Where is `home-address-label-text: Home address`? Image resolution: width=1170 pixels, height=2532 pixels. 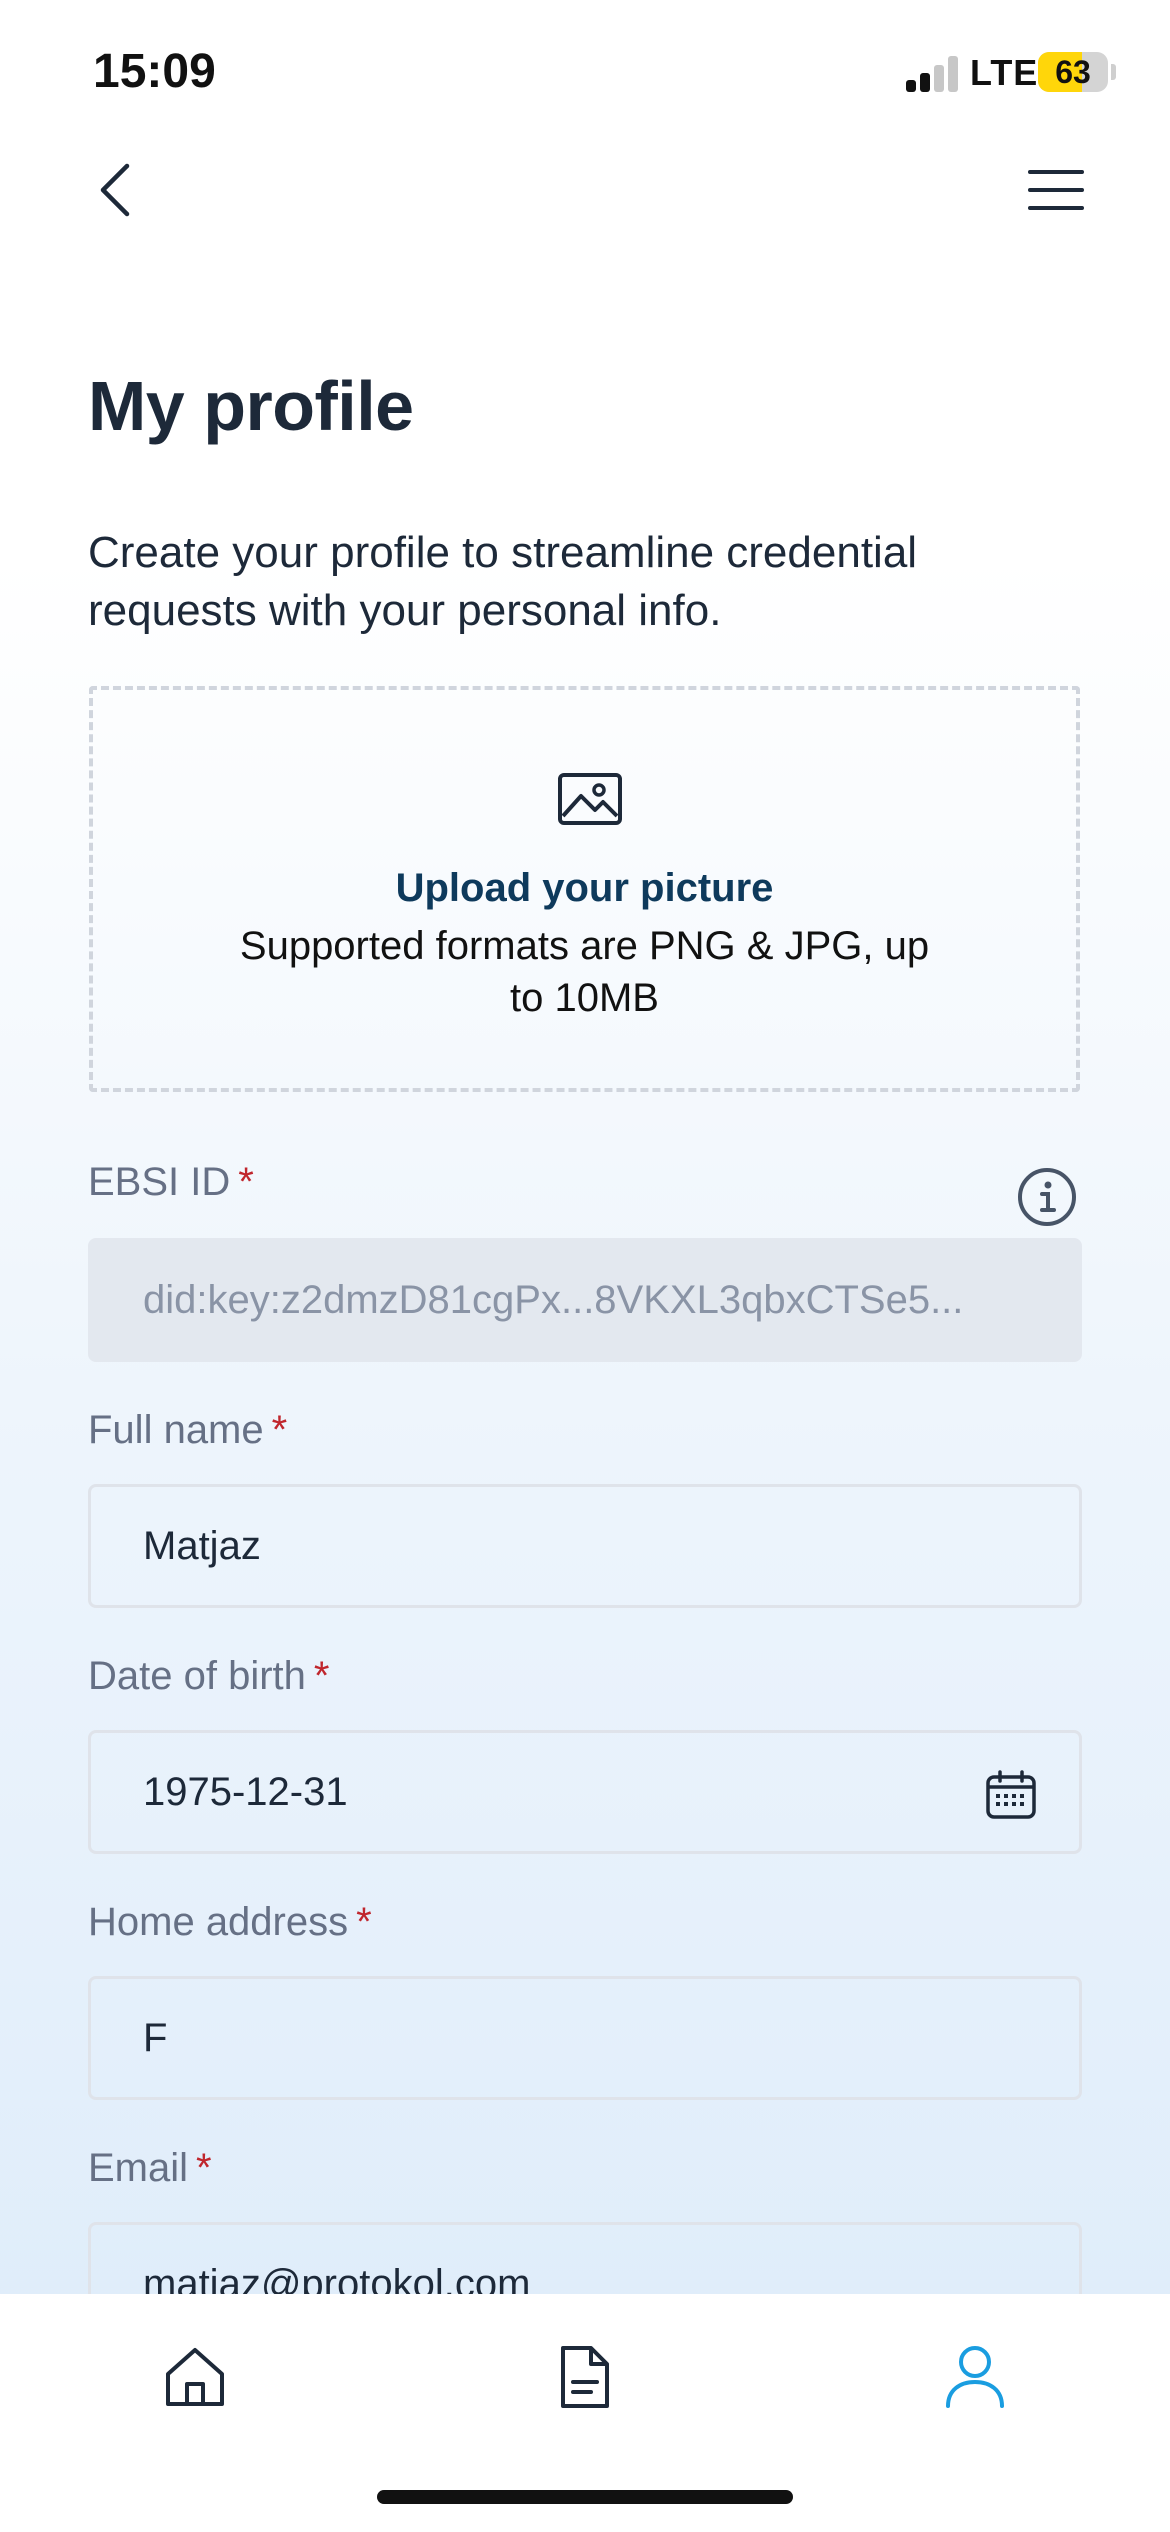
home-address-label-text: Home address is located at coordinates (218, 1922).